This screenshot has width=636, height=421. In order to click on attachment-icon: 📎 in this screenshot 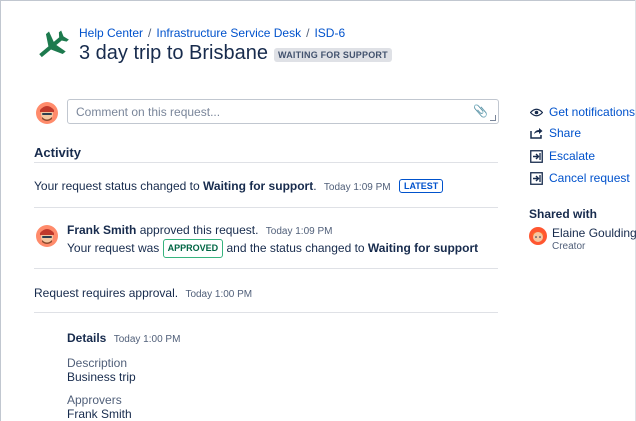, I will do `click(480, 111)`.